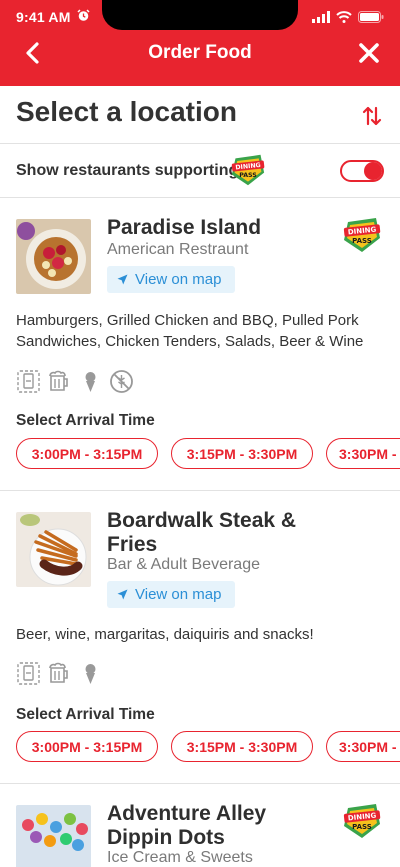 The image size is (400, 867). What do you see at coordinates (183, 564) in the screenshot?
I see `restaurant-category: Bar & Adult Beverage` at bounding box center [183, 564].